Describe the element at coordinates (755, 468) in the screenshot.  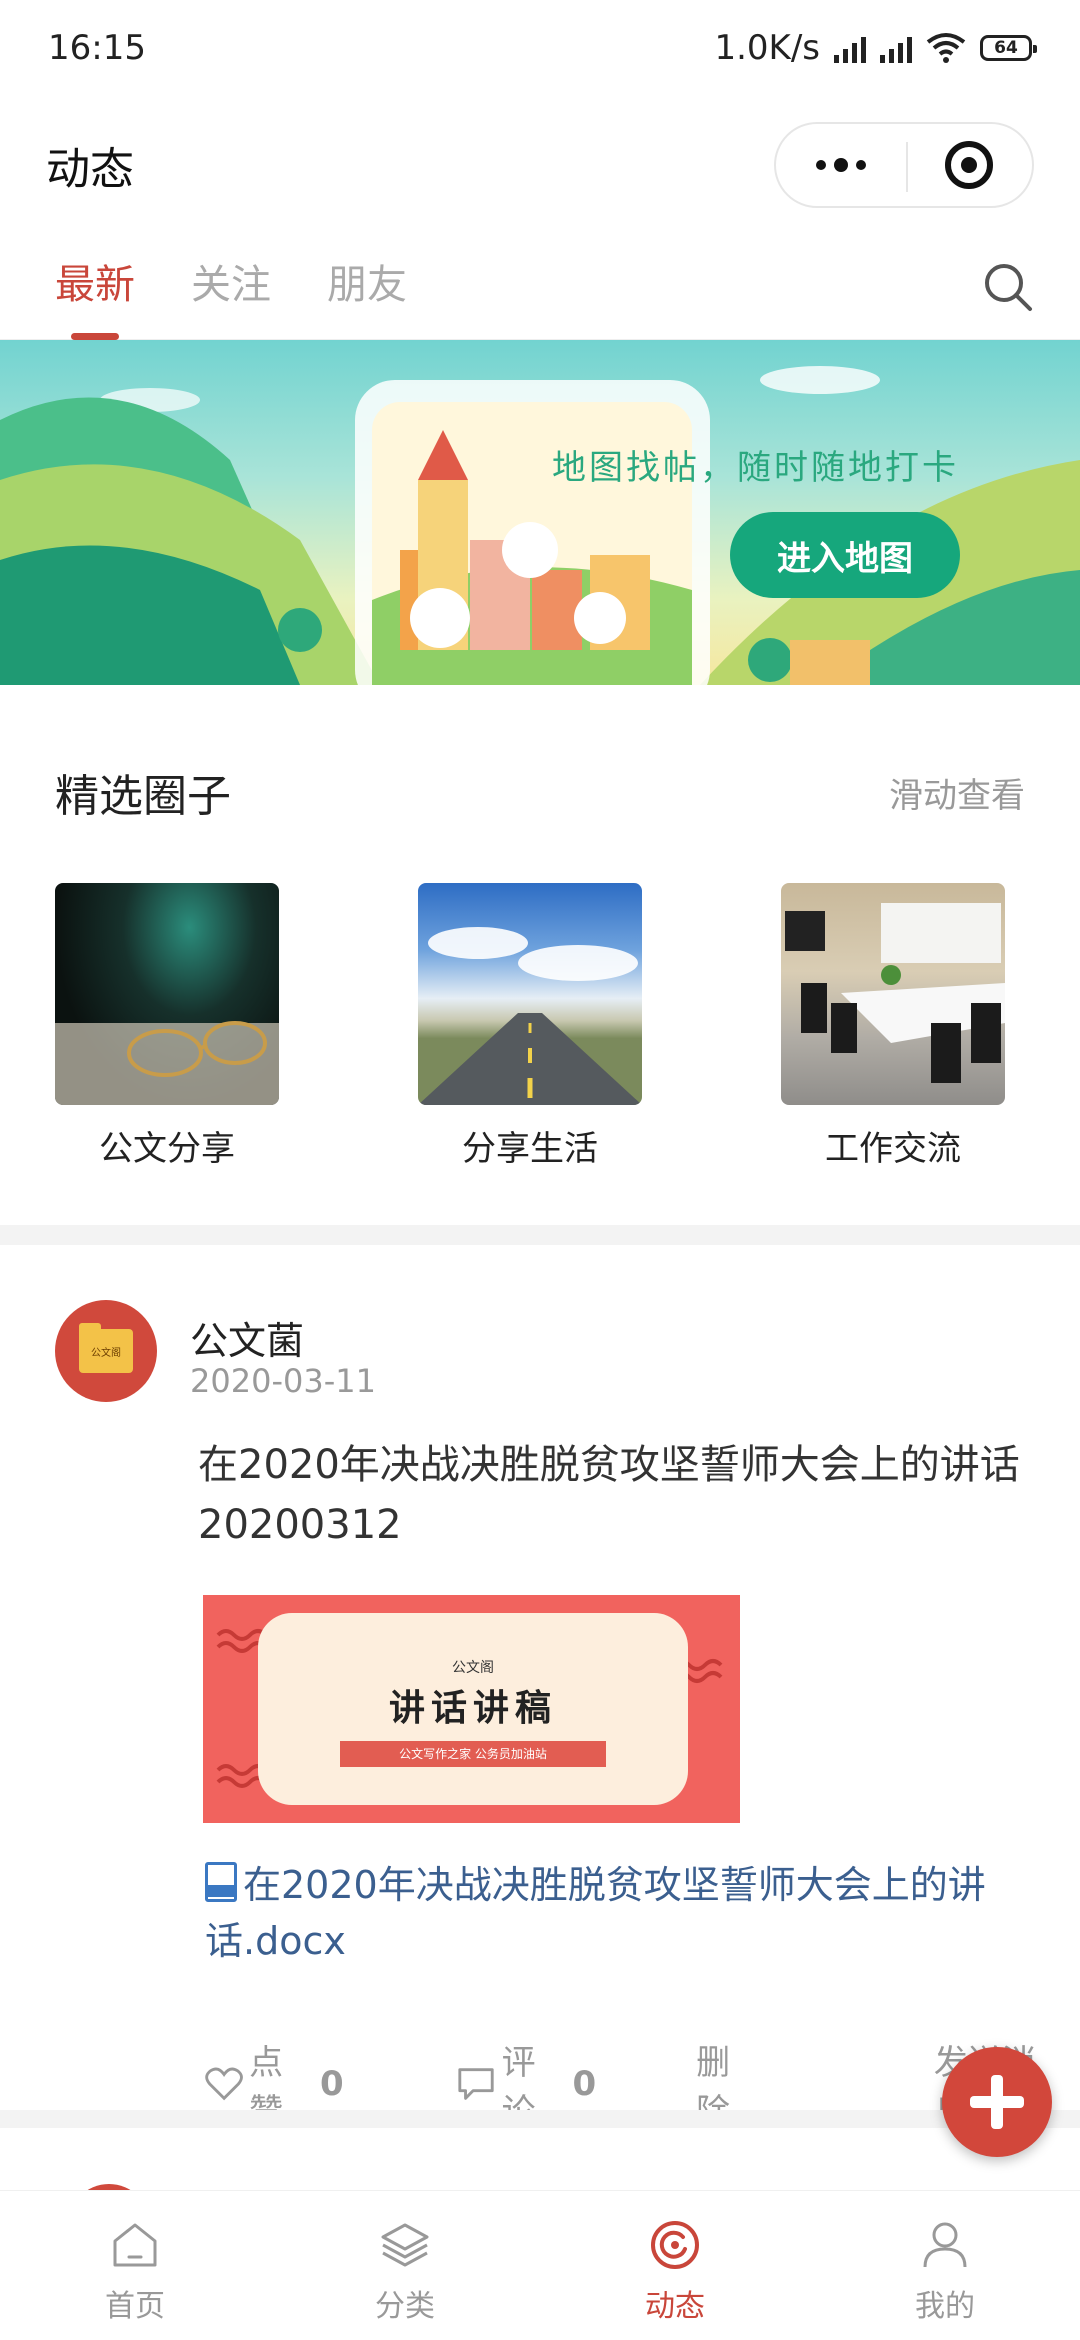
I see `banner-tagline: 地图找帖，随时随地打卡` at that location.